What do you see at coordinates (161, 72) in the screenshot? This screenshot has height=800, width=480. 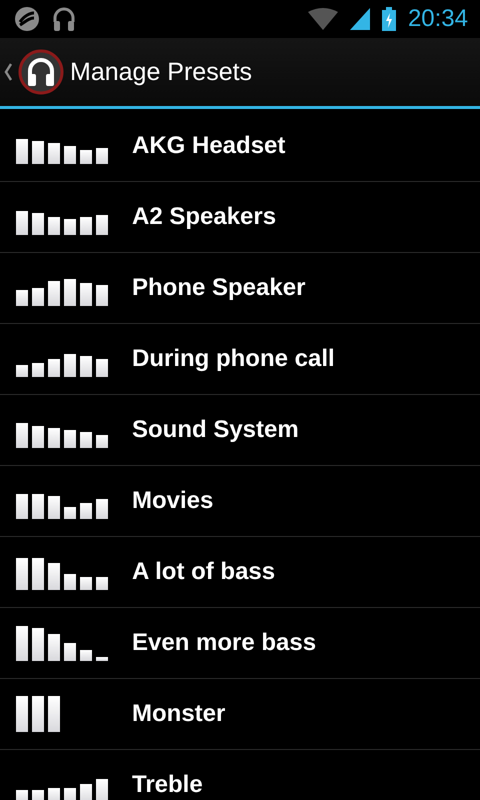 I see `screen-title: Manage Presets` at bounding box center [161, 72].